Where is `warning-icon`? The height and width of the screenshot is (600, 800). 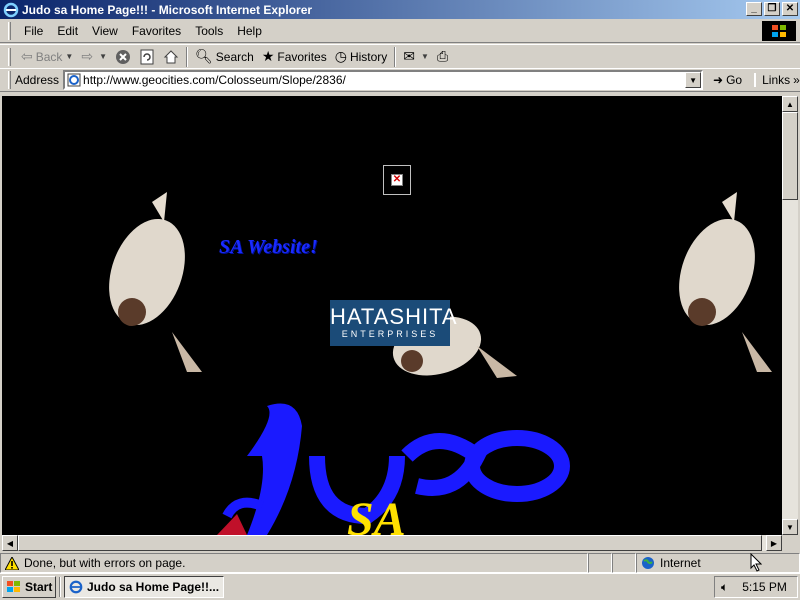 warning-icon is located at coordinates (12, 563).